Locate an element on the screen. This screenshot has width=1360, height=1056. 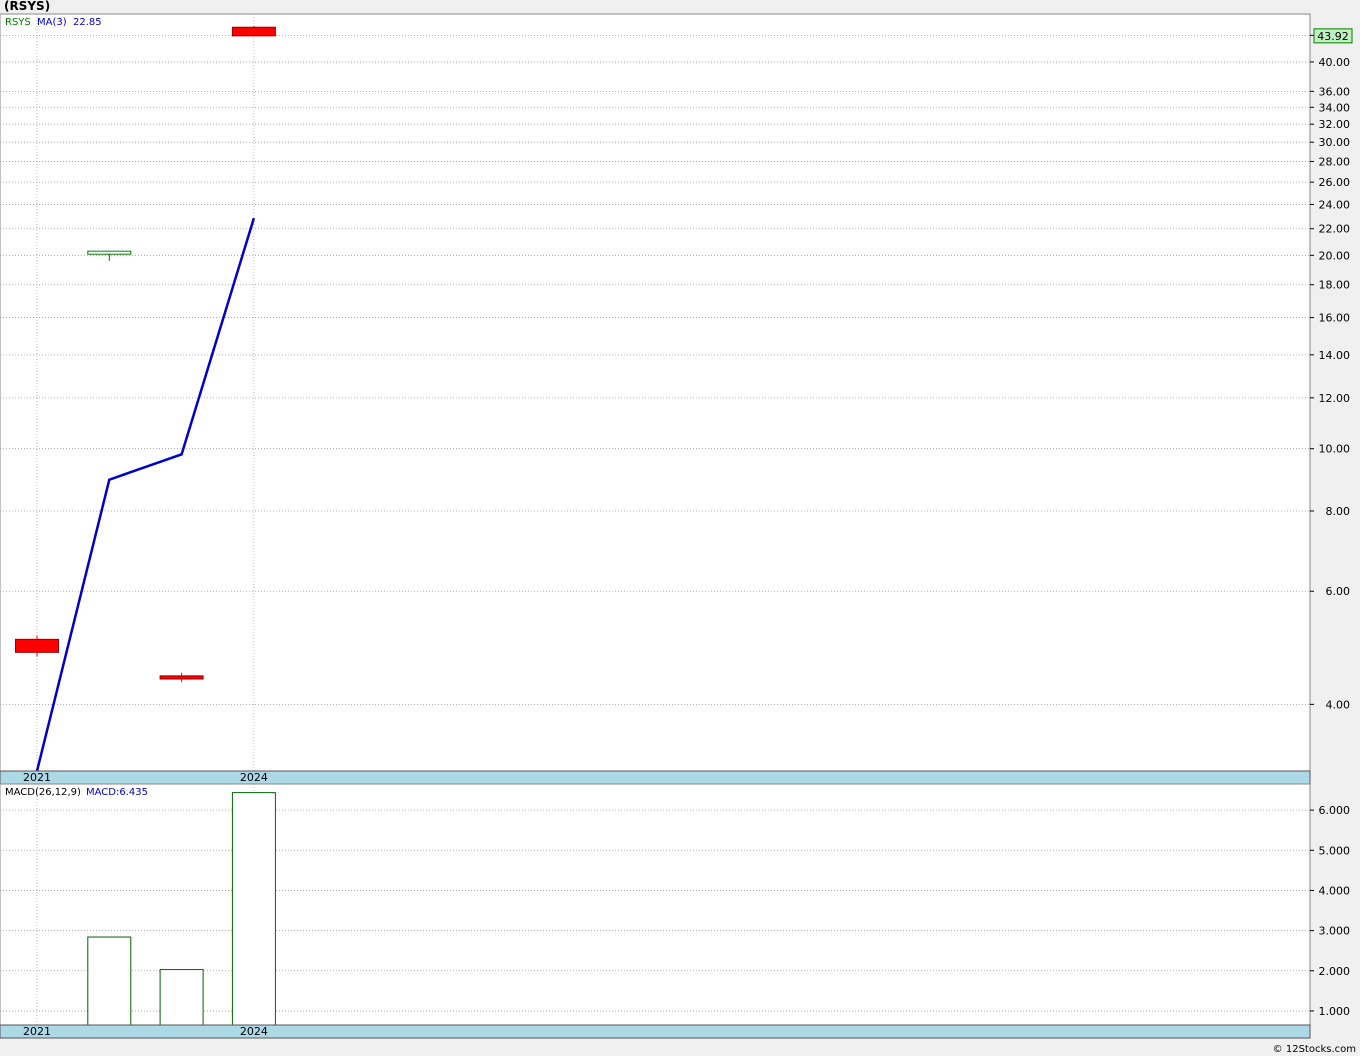
copyright: © 12Stocks.com is located at coordinates (1314, 1049).